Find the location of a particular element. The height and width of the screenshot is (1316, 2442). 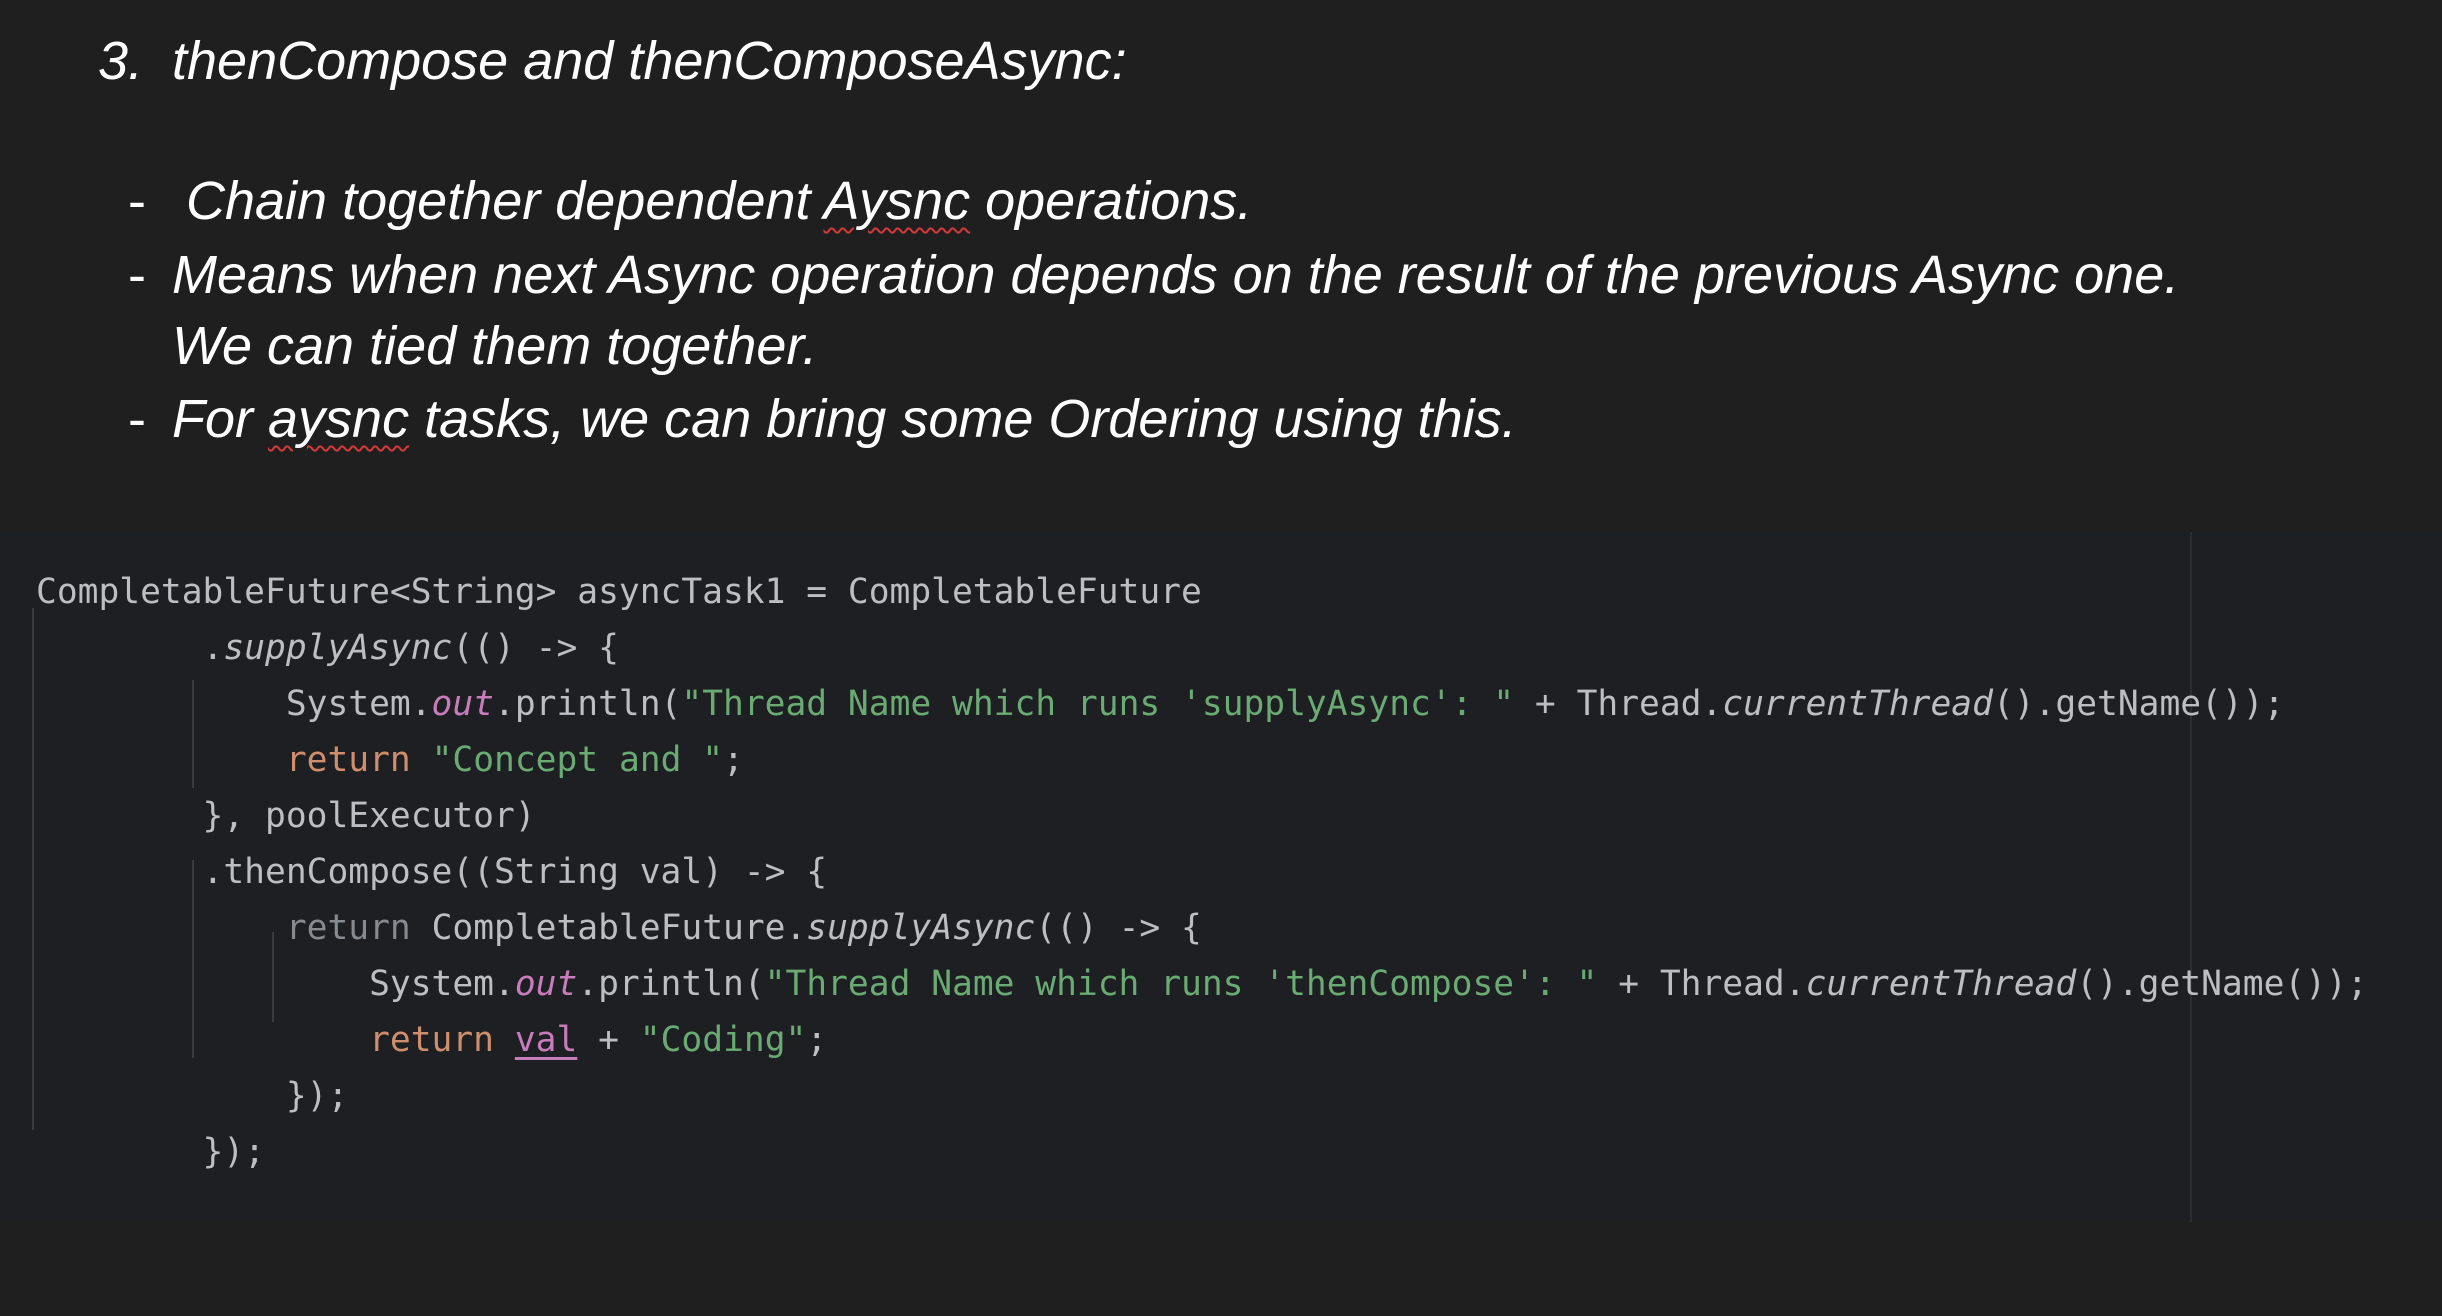

misspelled-word: Aysnc is located at coordinates (897, 201).